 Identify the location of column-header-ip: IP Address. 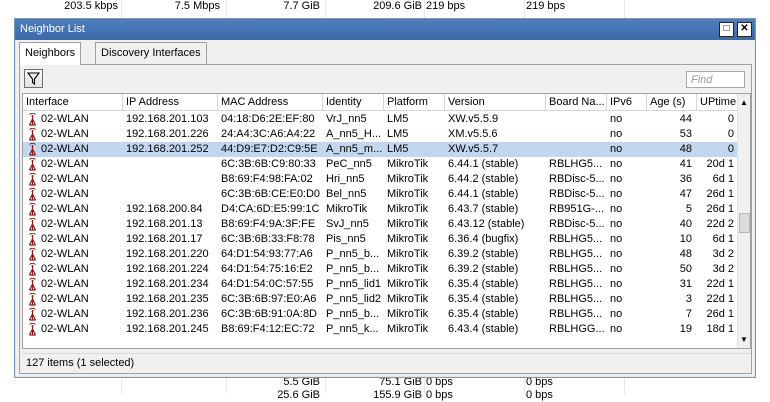
(170, 102).